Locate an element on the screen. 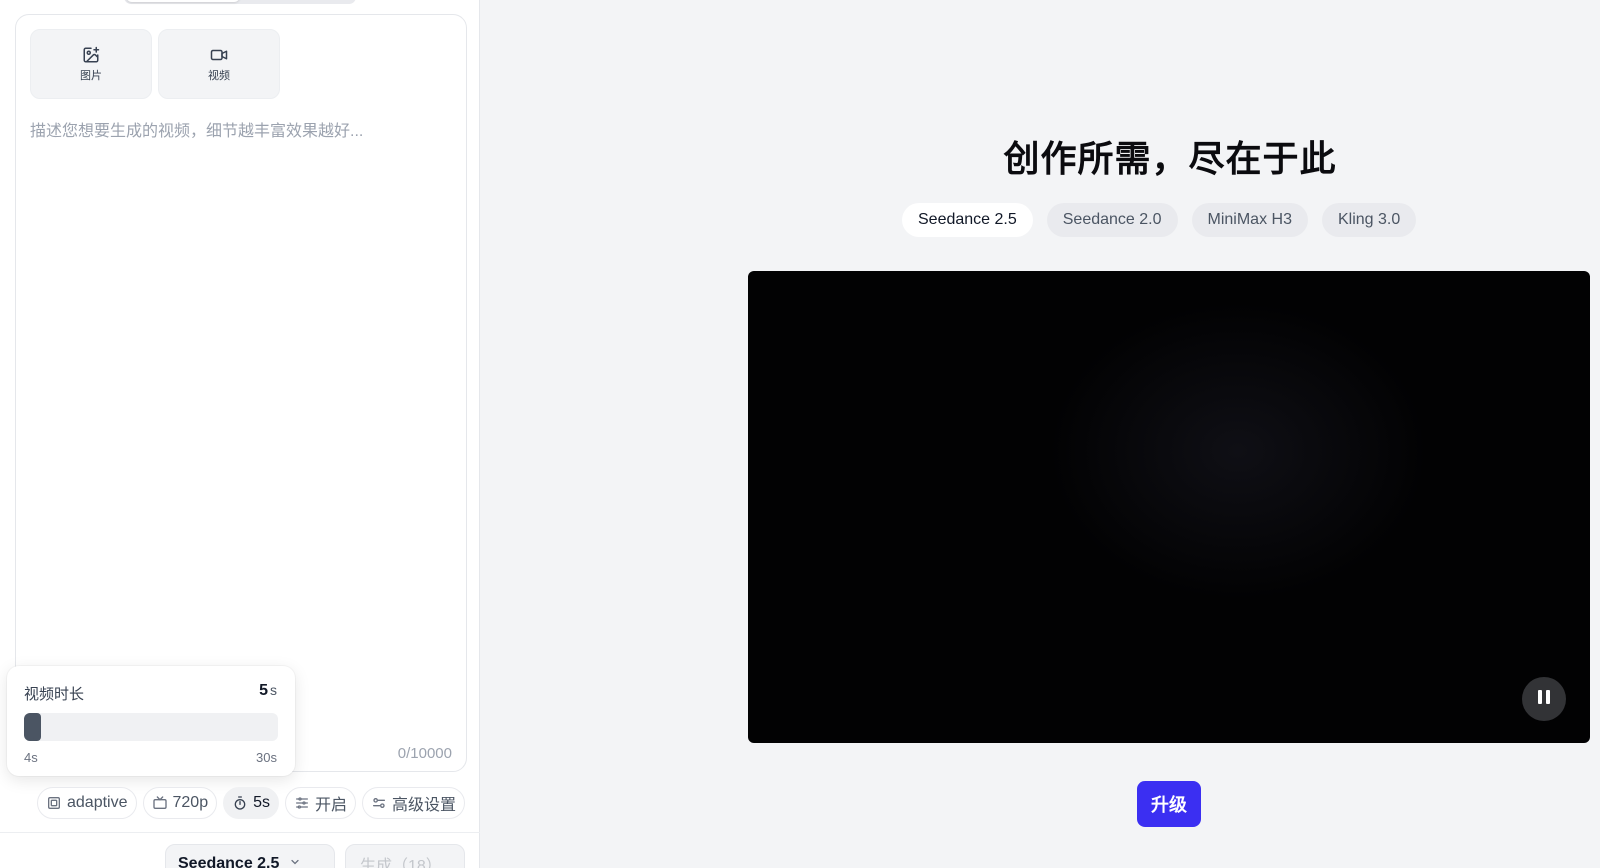  model-tab: Seedance 2.5 is located at coordinates (967, 220).